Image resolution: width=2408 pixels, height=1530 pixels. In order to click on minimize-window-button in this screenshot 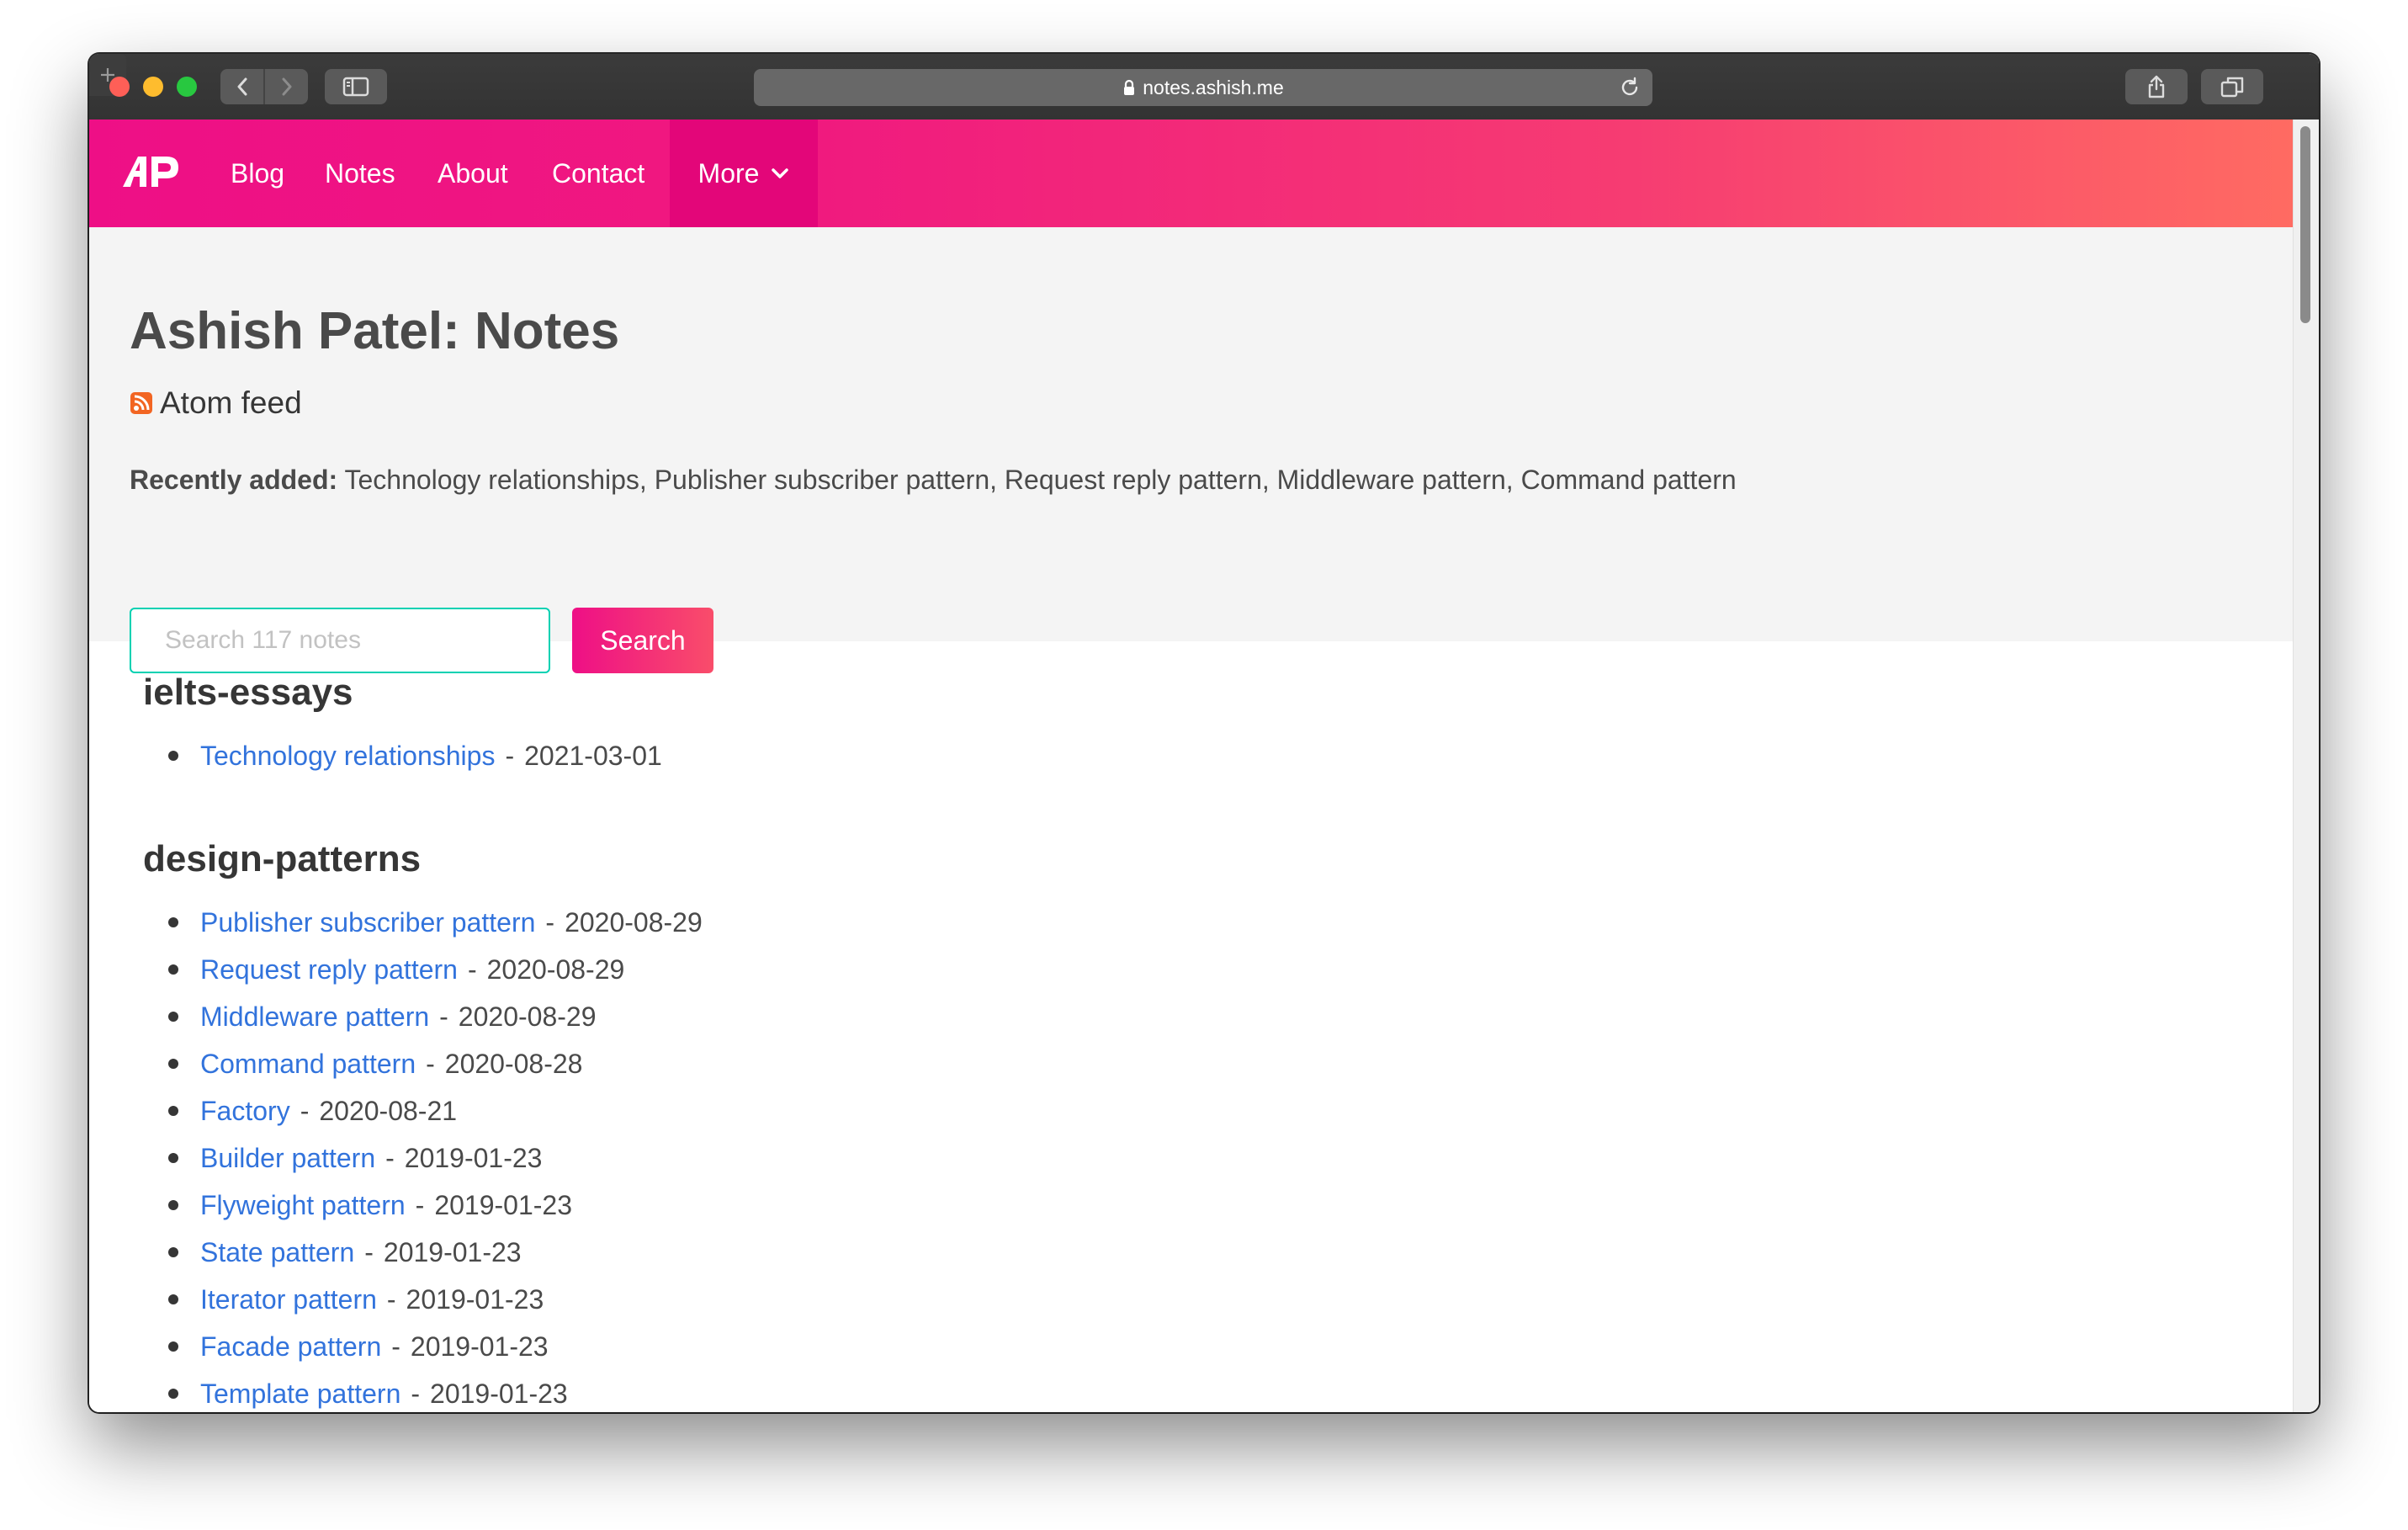, I will do `click(153, 87)`.